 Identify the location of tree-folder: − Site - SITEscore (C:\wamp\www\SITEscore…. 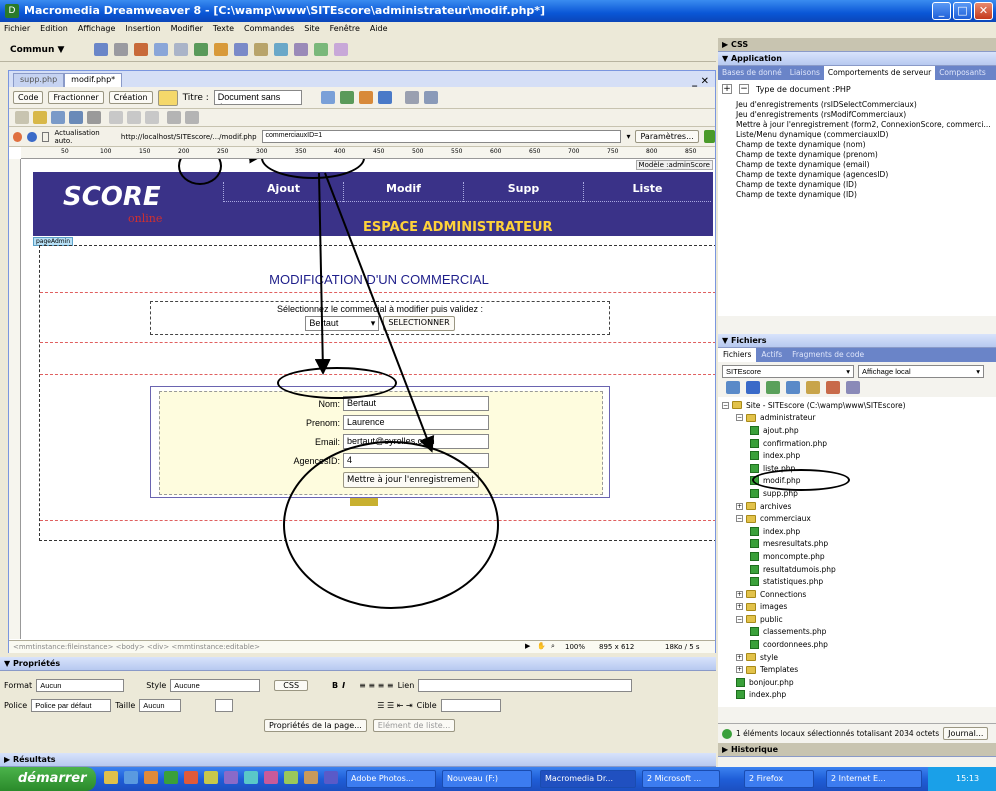
(857, 405).